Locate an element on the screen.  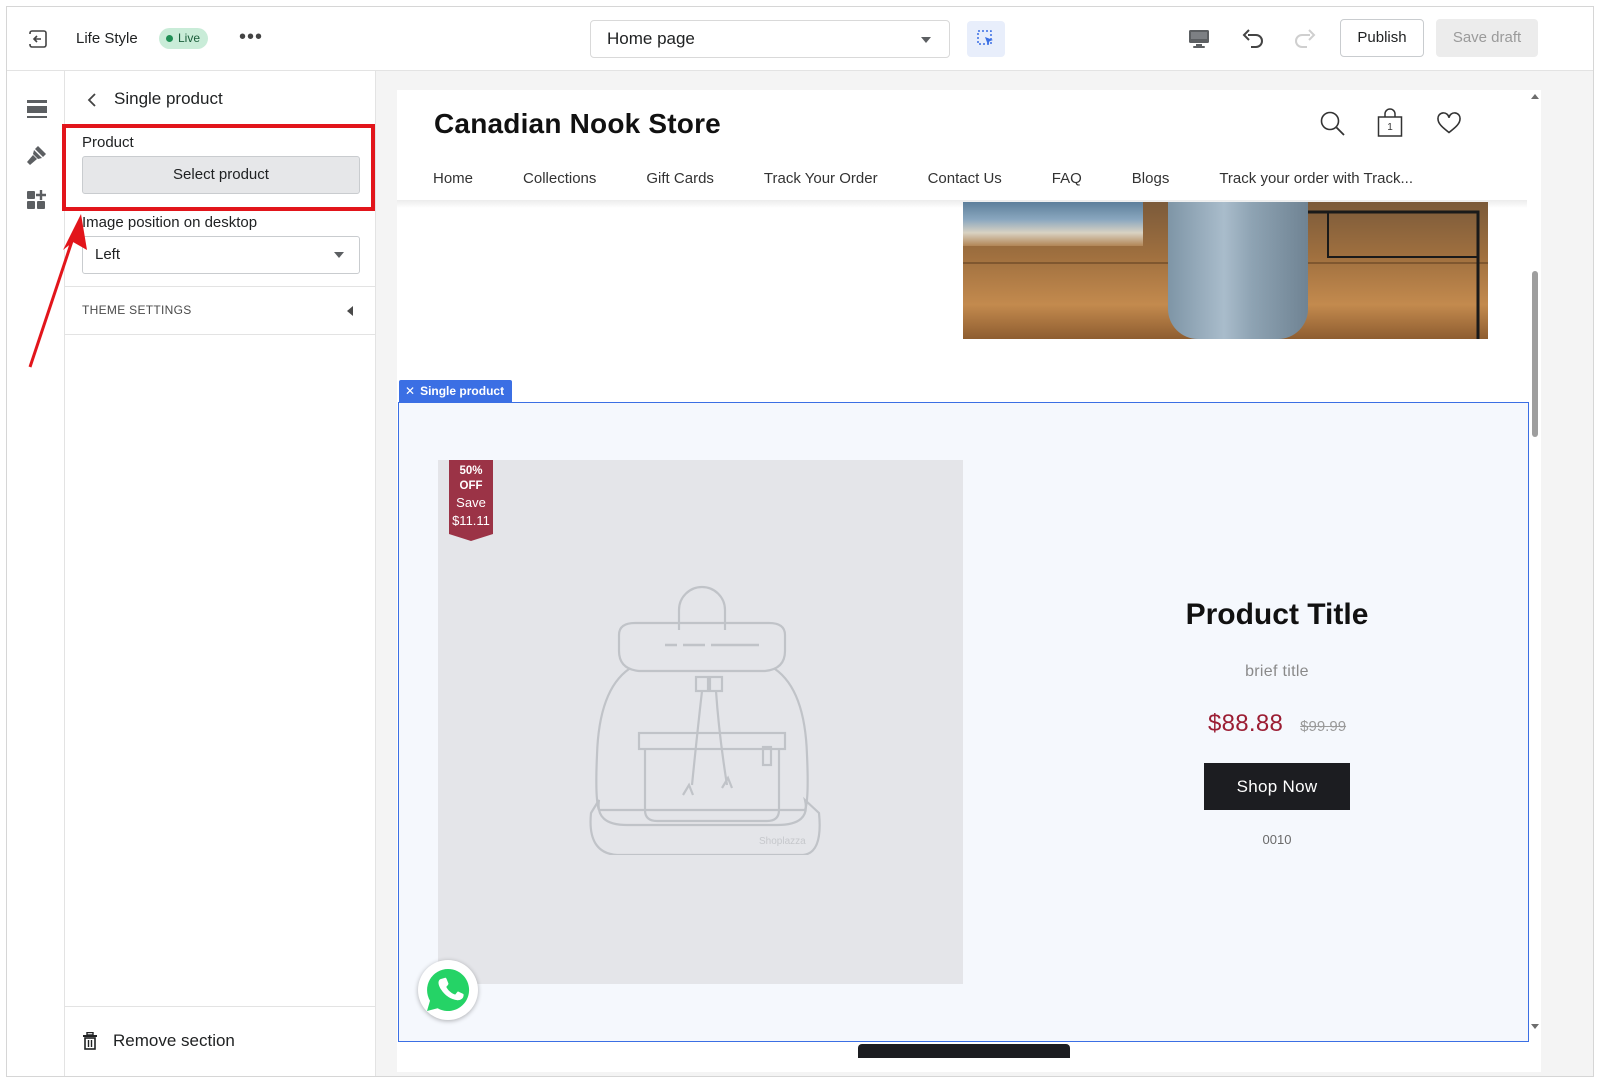
store-logo-text: Canadian Nook Store is located at coordinates (577, 124).